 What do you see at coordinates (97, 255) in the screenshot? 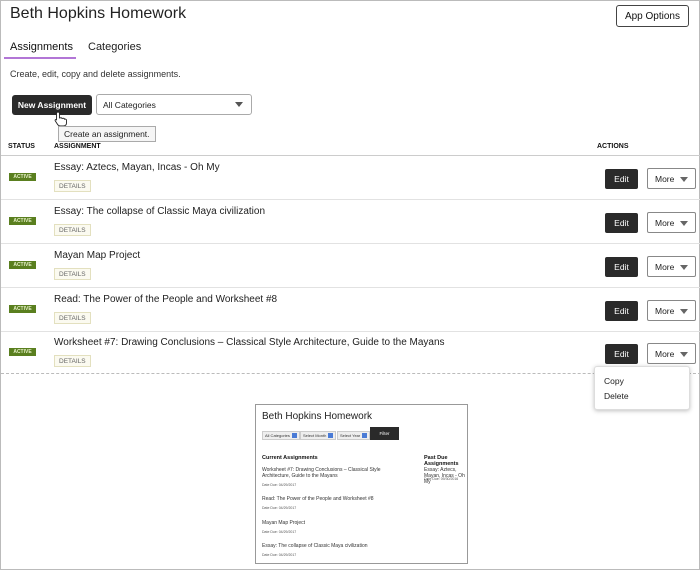
I see `assignment-title: Mayan Map Project` at bounding box center [97, 255].